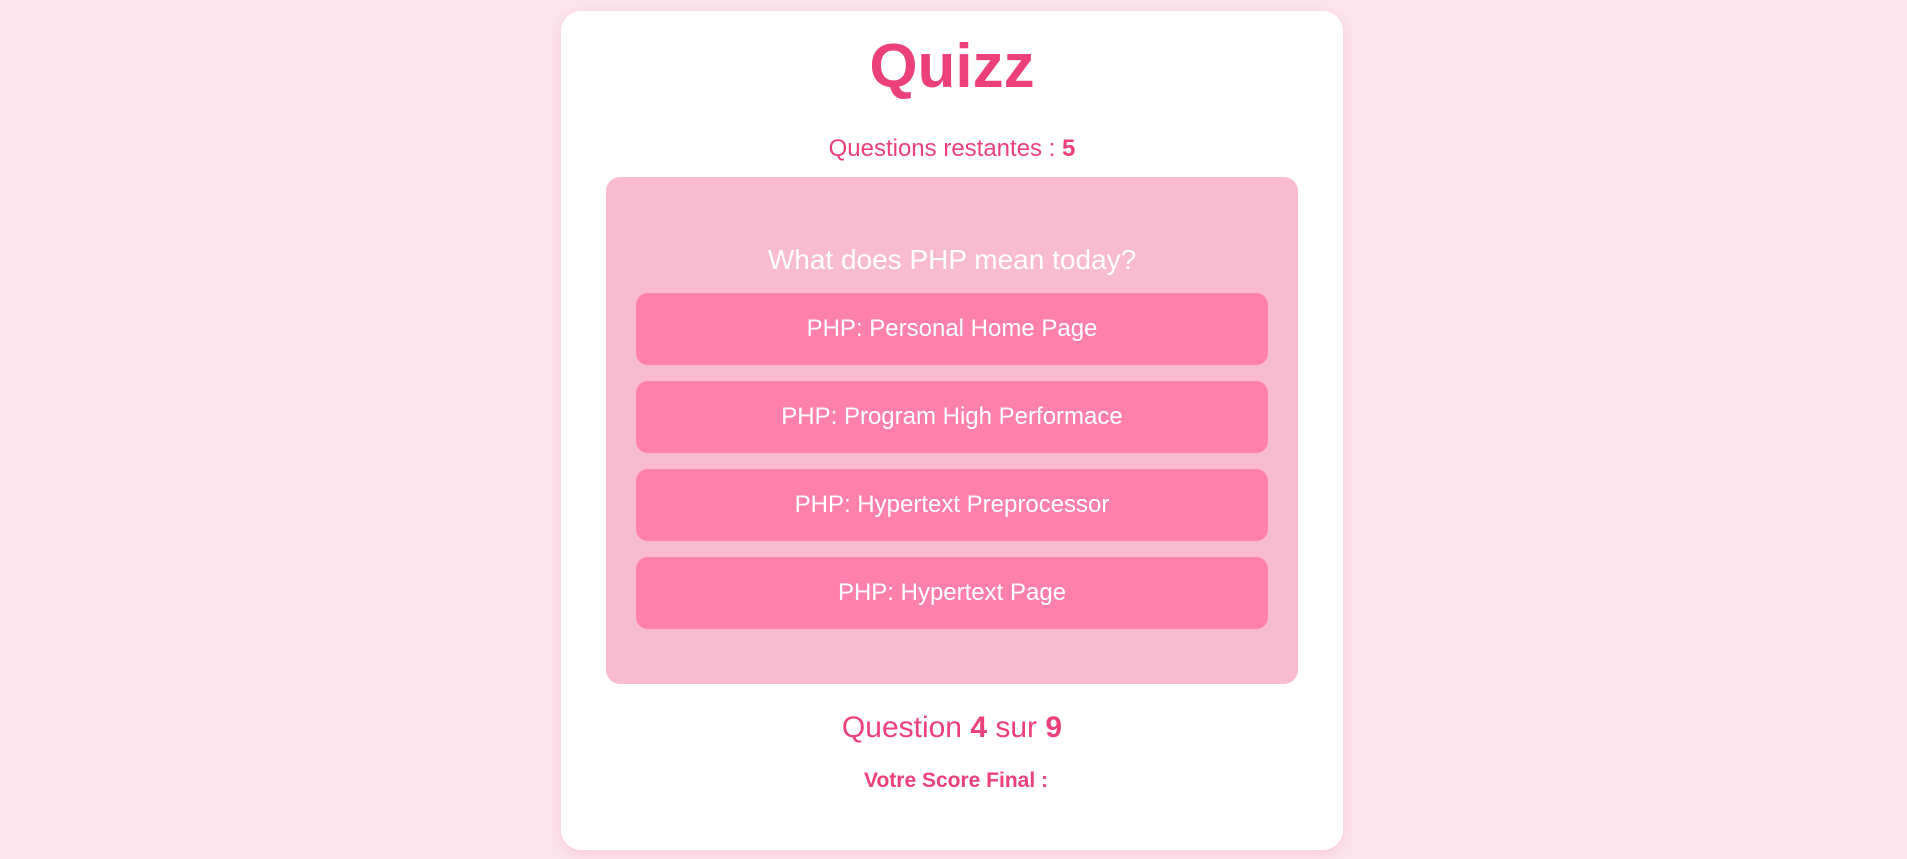  What do you see at coordinates (945, 148) in the screenshot?
I see `remaining-label: Questions restantes :` at bounding box center [945, 148].